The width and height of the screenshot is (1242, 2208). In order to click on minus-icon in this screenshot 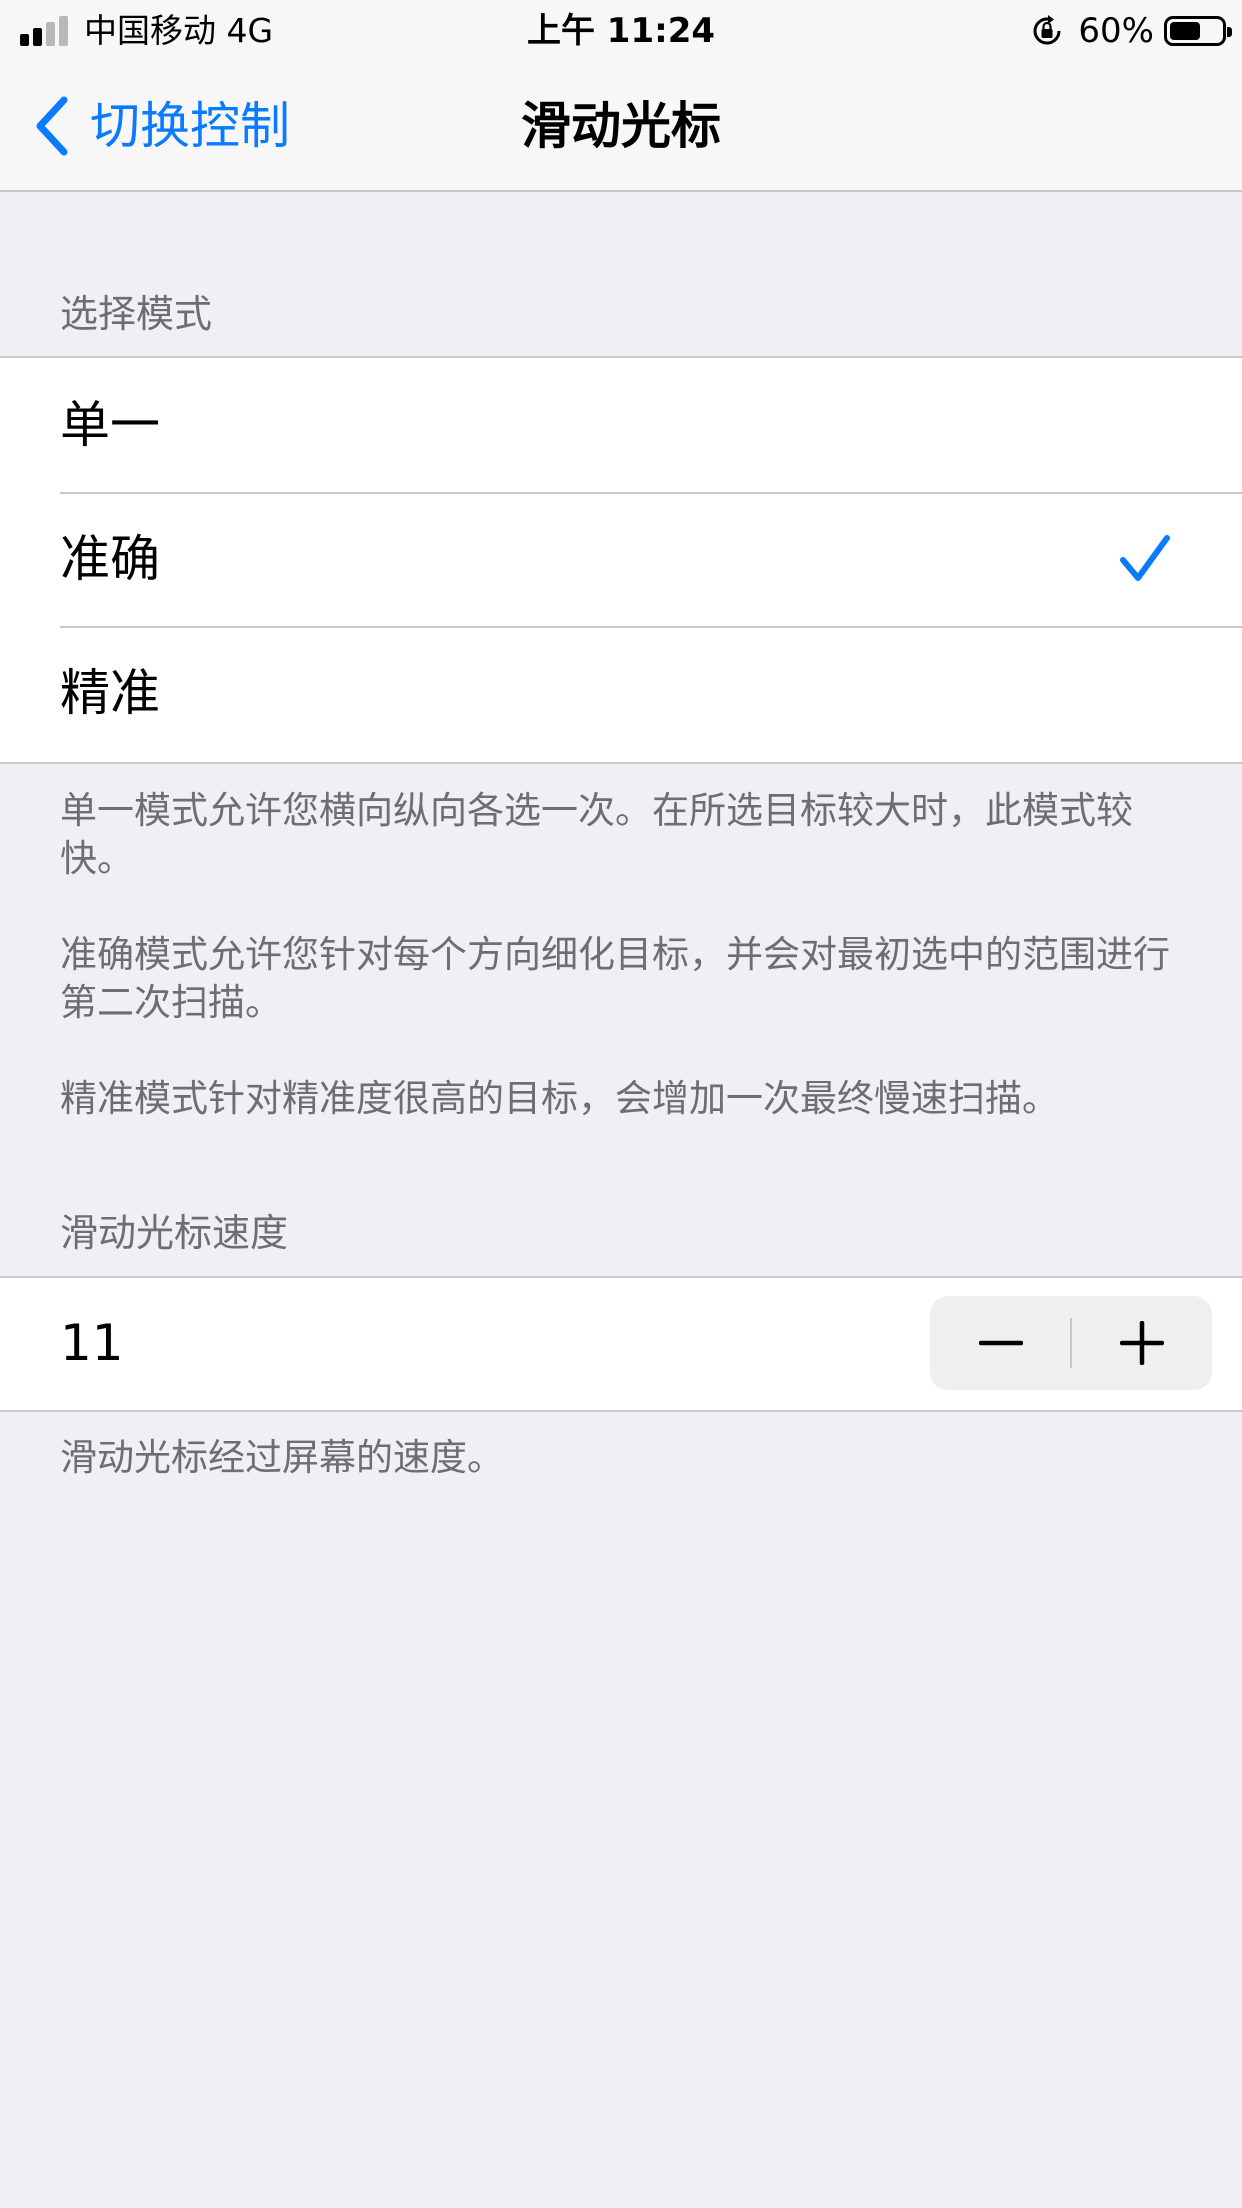, I will do `click(1000, 1343)`.